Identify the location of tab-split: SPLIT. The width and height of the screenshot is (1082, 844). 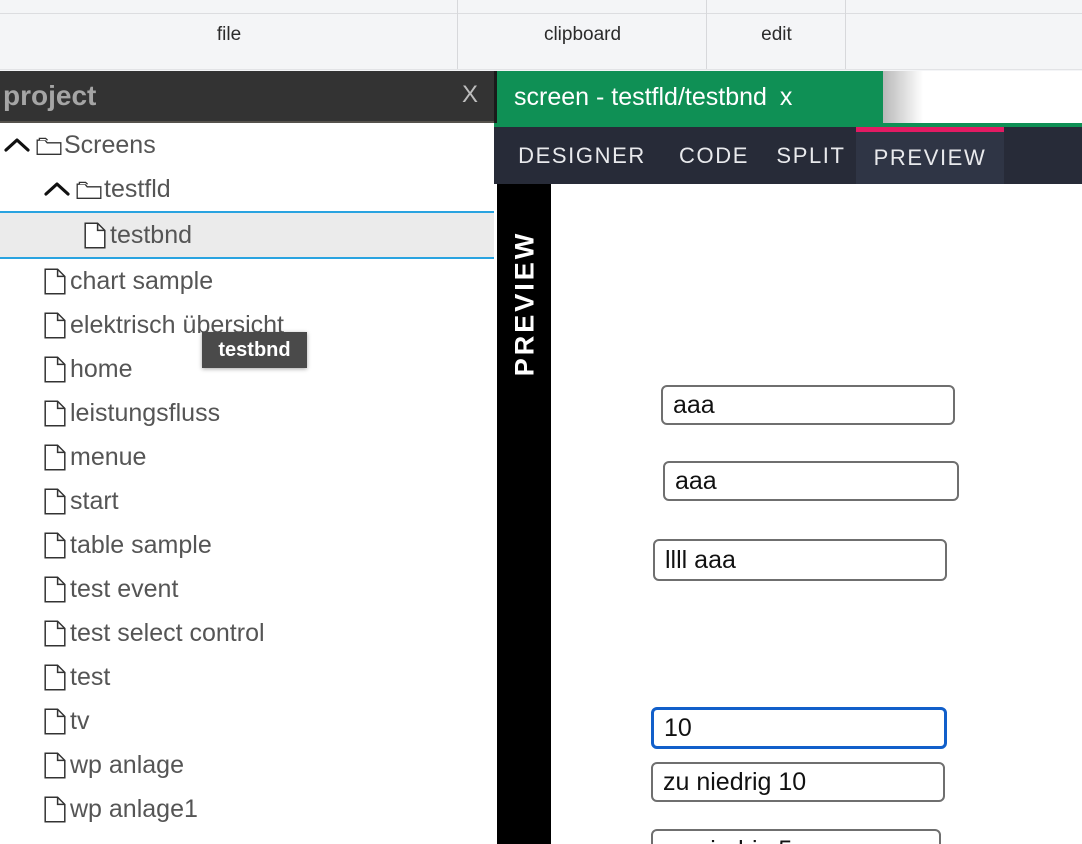
(811, 155).